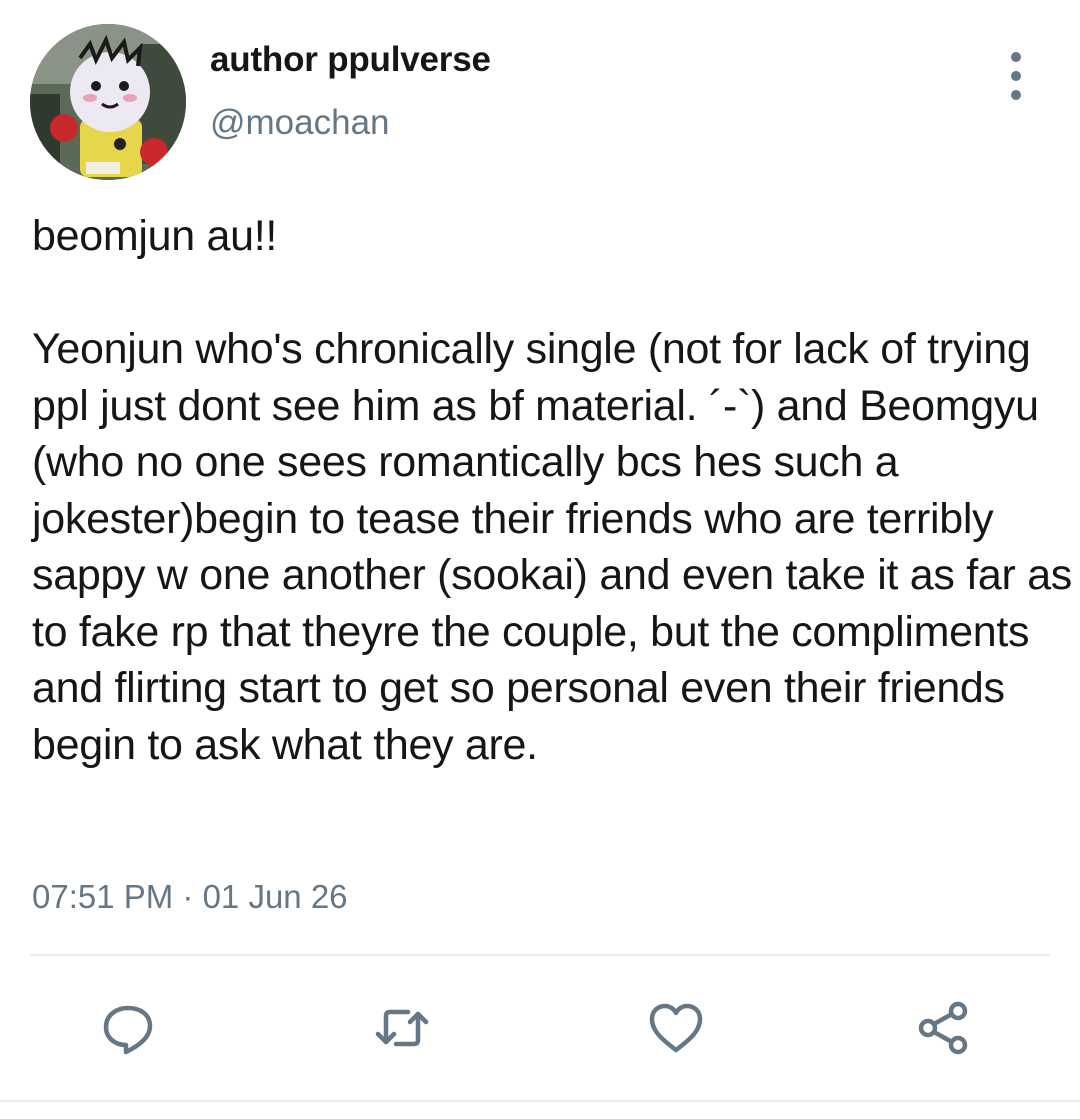 This screenshot has width=1080, height=1119. I want to click on more-options-button, so click(1016, 76).